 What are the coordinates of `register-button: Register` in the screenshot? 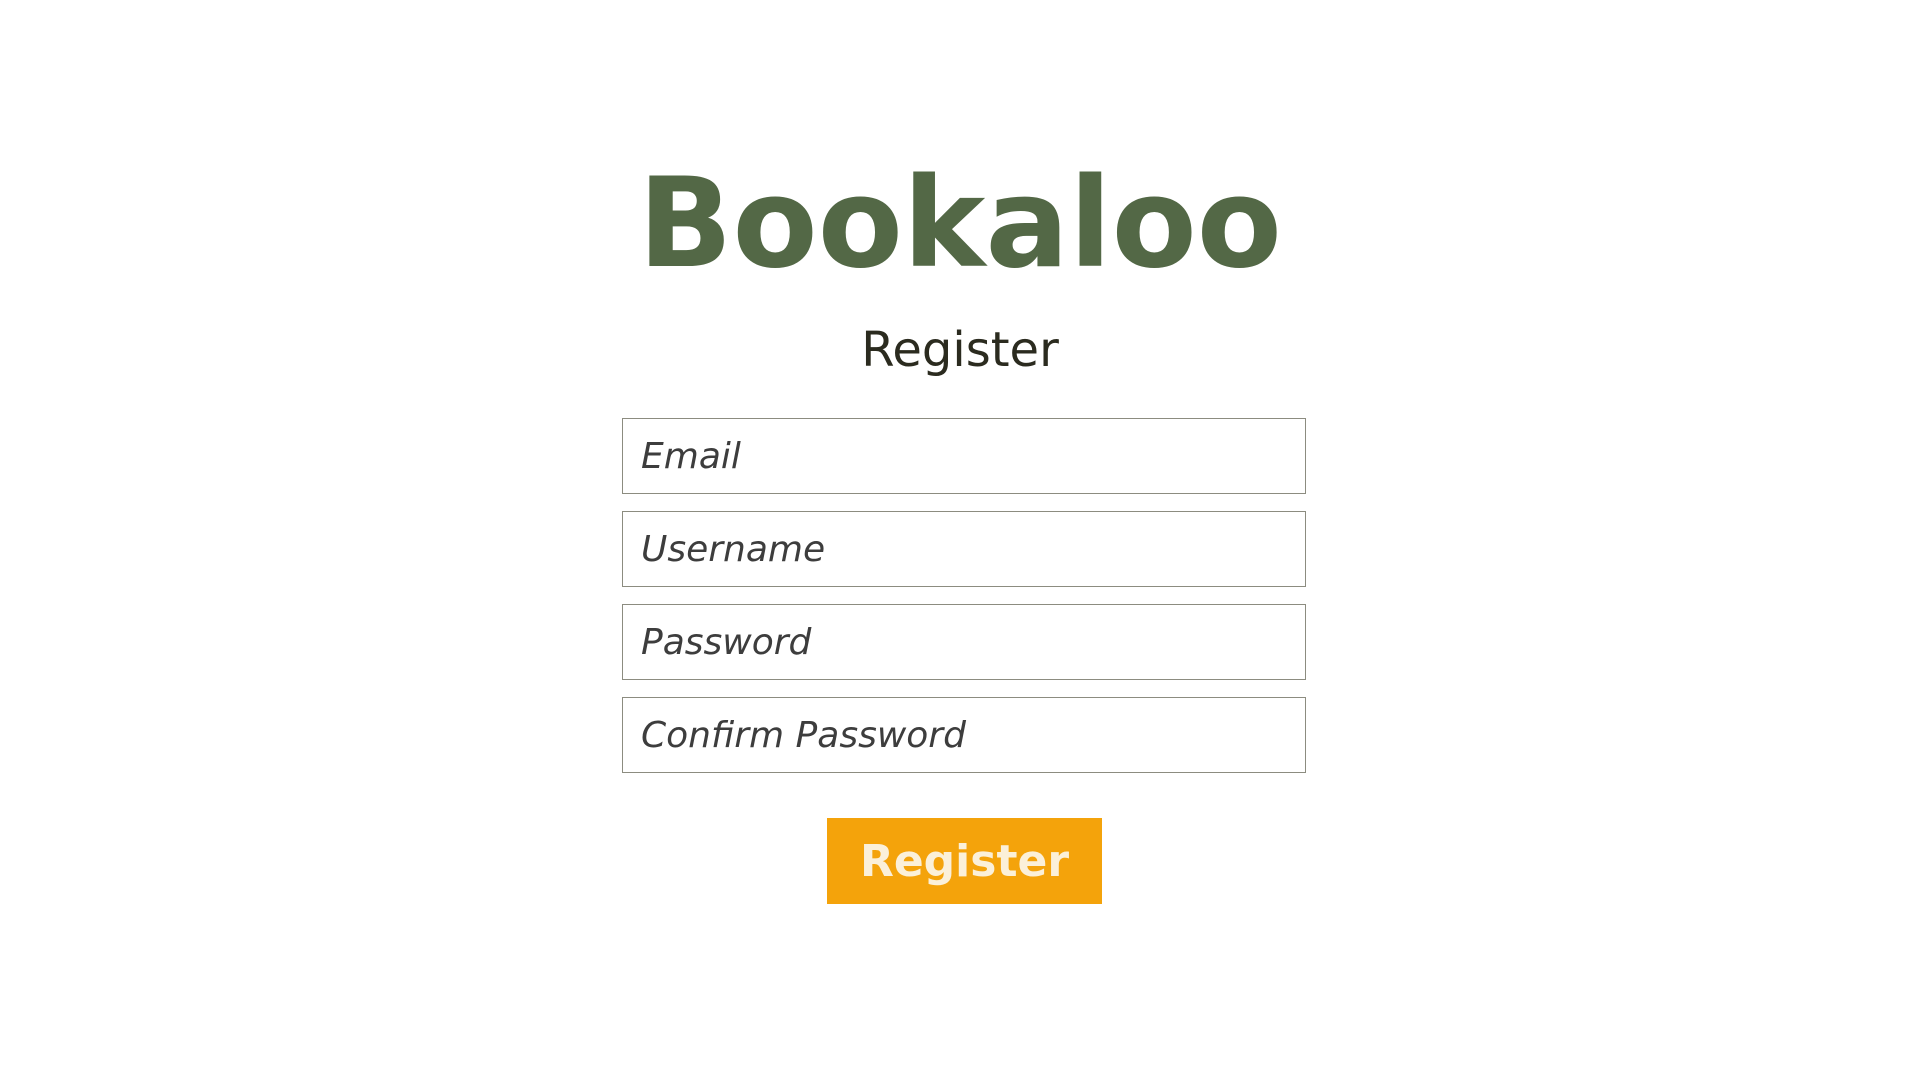 It's located at (964, 861).